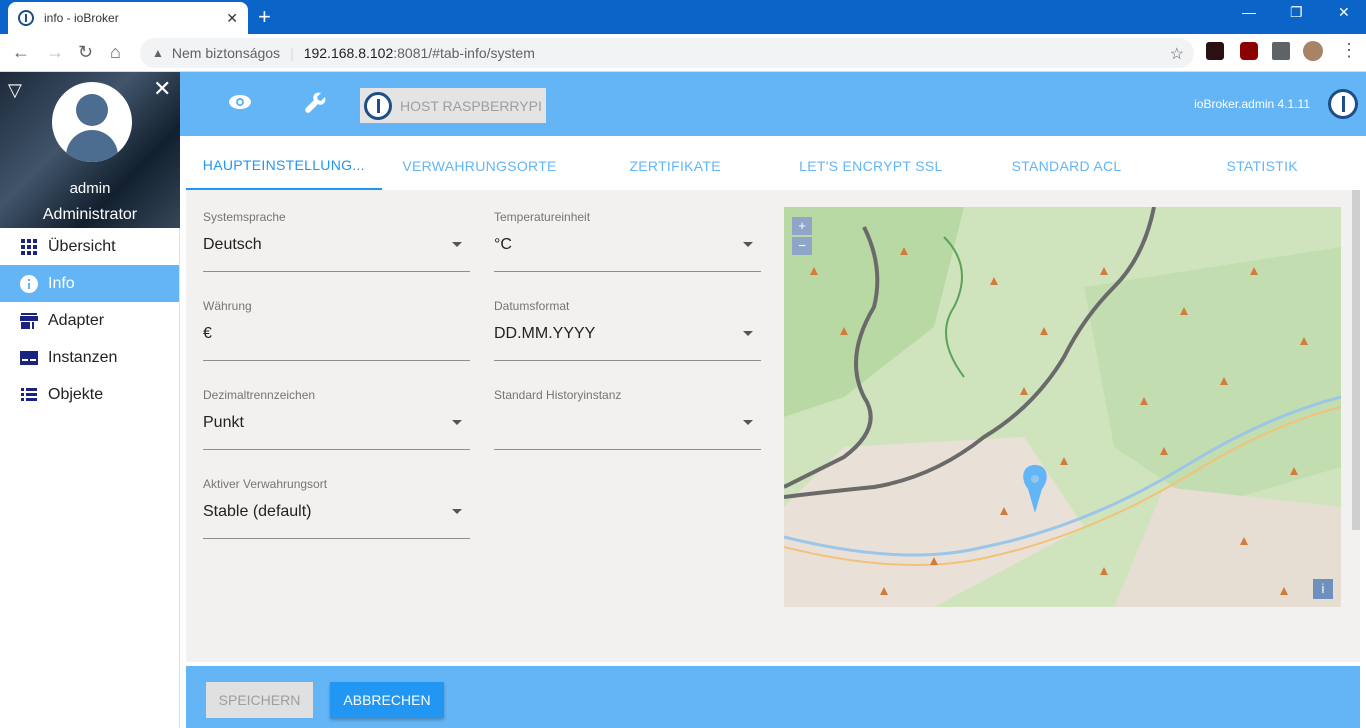 The width and height of the screenshot is (1366, 728). I want to click on save-button: SPEICHERN, so click(259, 700).